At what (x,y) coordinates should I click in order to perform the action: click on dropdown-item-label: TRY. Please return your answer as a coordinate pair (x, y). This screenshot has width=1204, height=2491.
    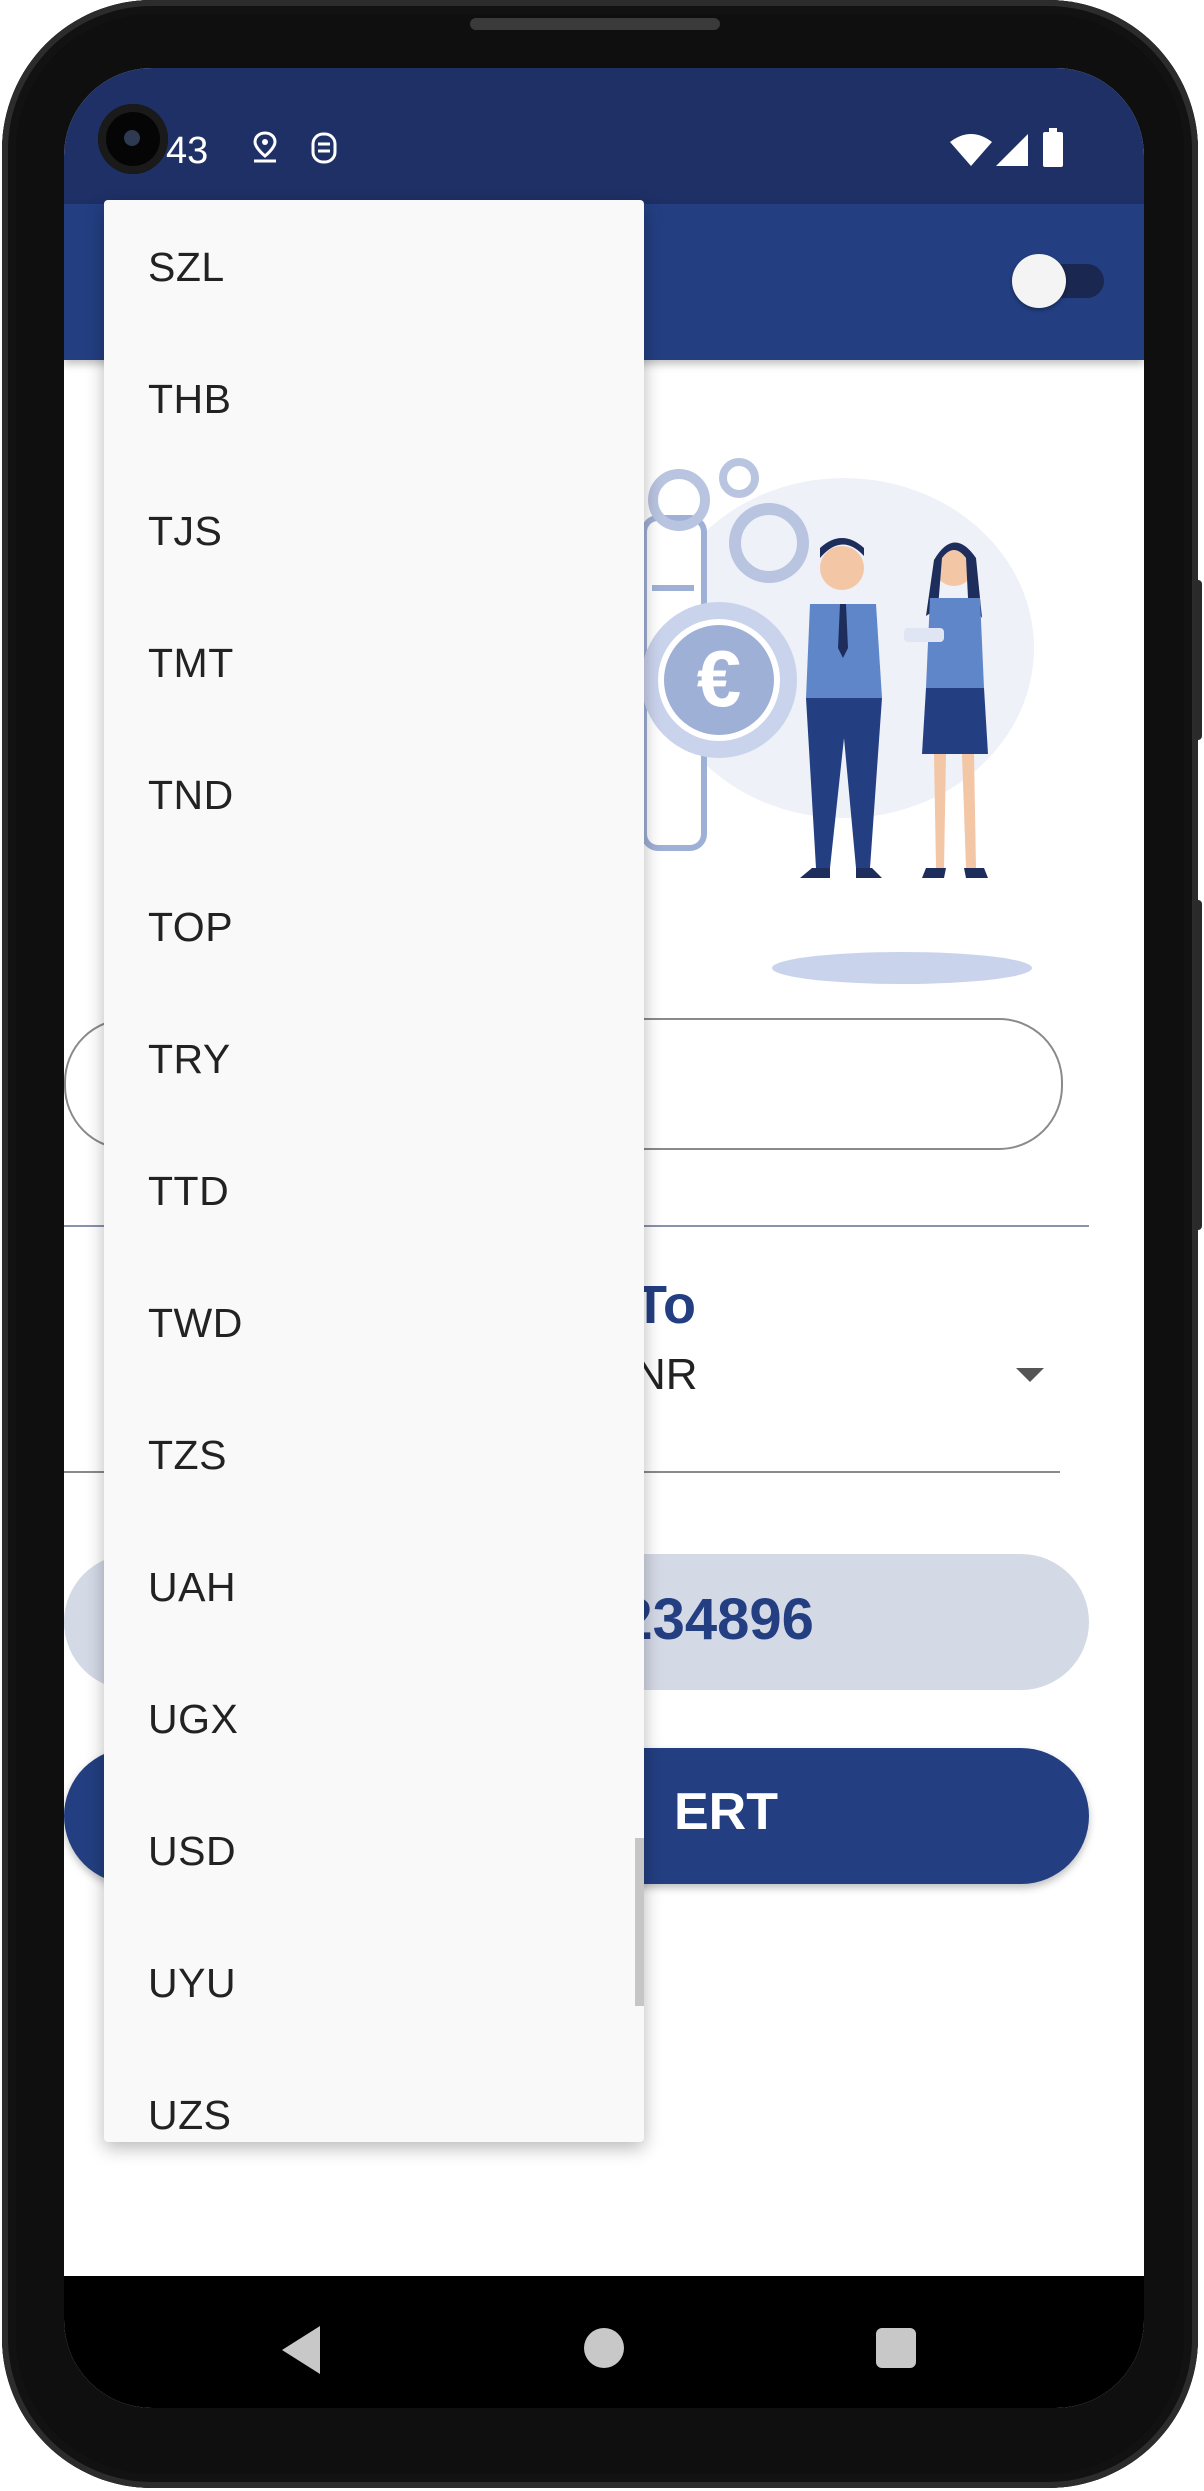
    Looking at the image, I should click on (189, 1059).